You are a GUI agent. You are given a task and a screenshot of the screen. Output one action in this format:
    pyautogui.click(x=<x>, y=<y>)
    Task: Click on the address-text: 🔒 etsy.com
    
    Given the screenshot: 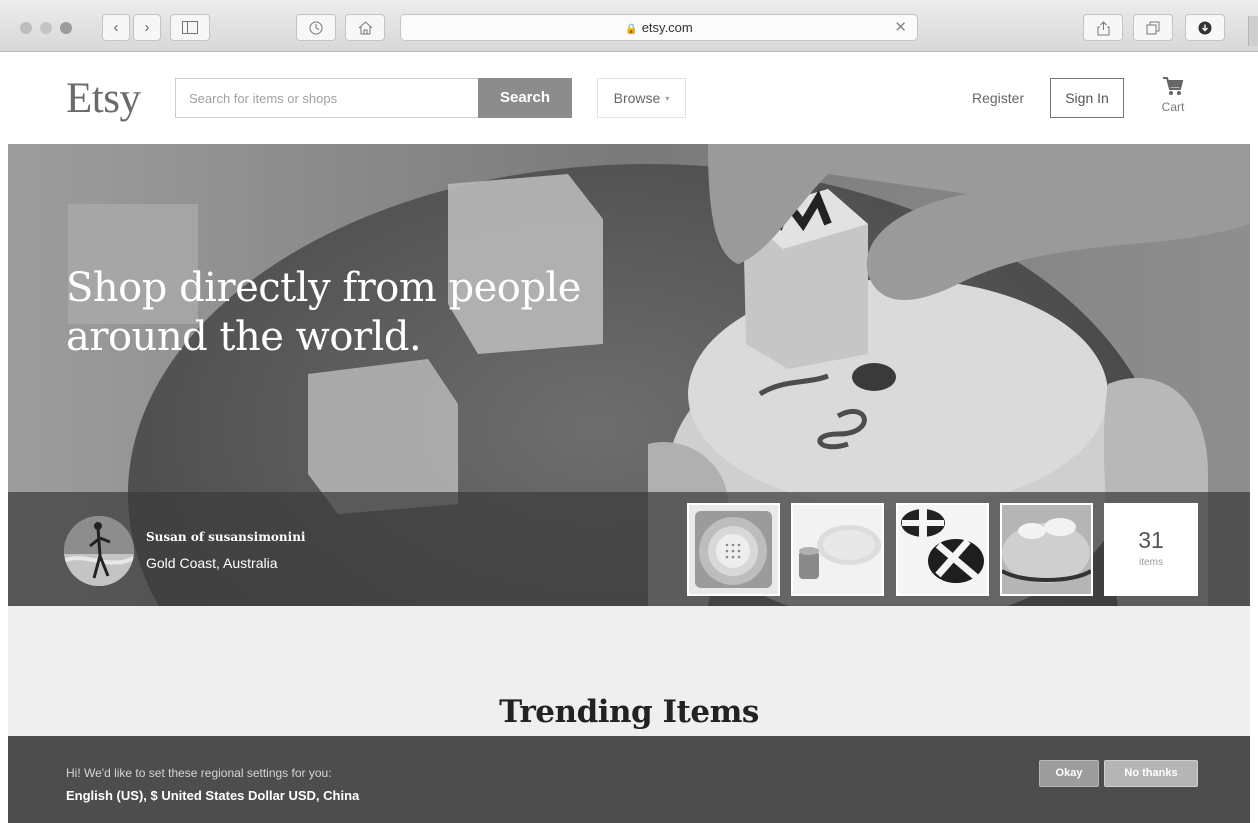 What is the action you would take?
    pyautogui.click(x=659, y=27)
    